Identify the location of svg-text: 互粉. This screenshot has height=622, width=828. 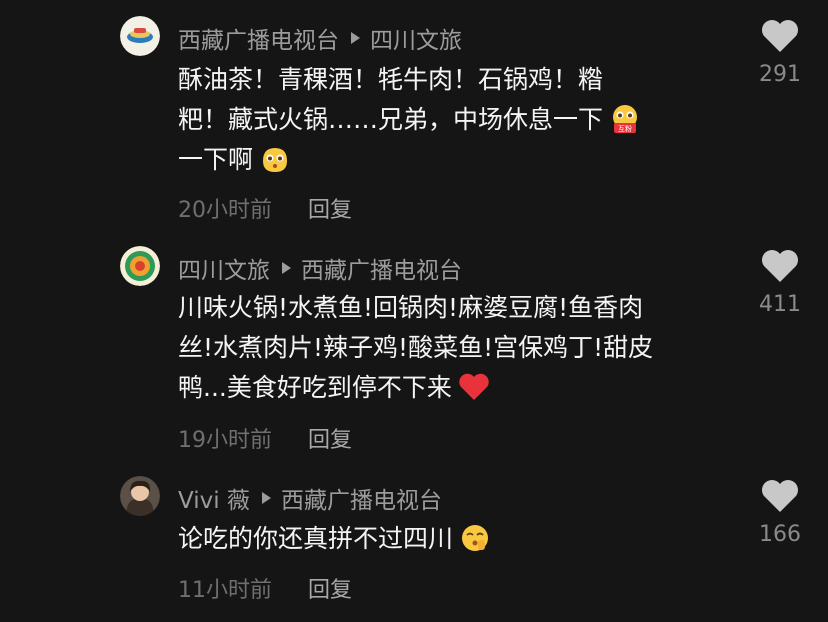
(625, 128).